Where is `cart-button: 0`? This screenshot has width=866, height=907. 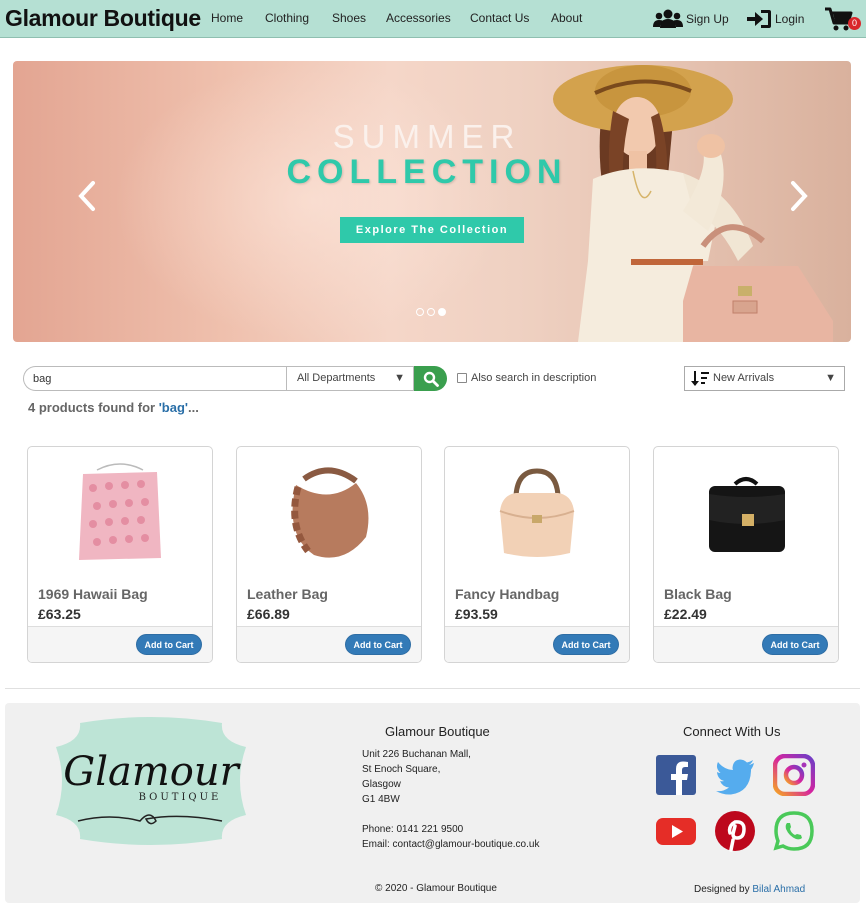 cart-button: 0 is located at coordinates (843, 20).